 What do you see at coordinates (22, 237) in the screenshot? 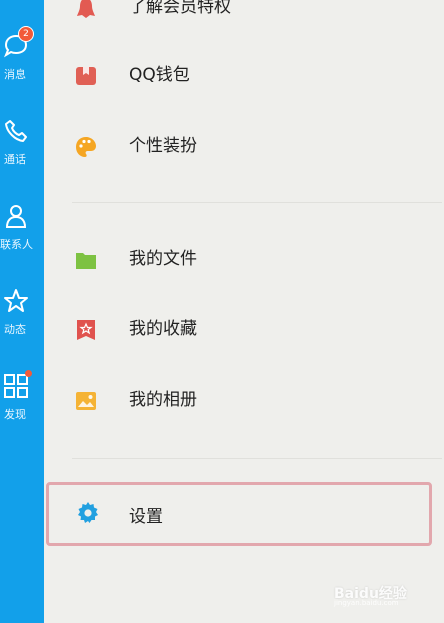
I see `nav-contacts: 联系人` at bounding box center [22, 237].